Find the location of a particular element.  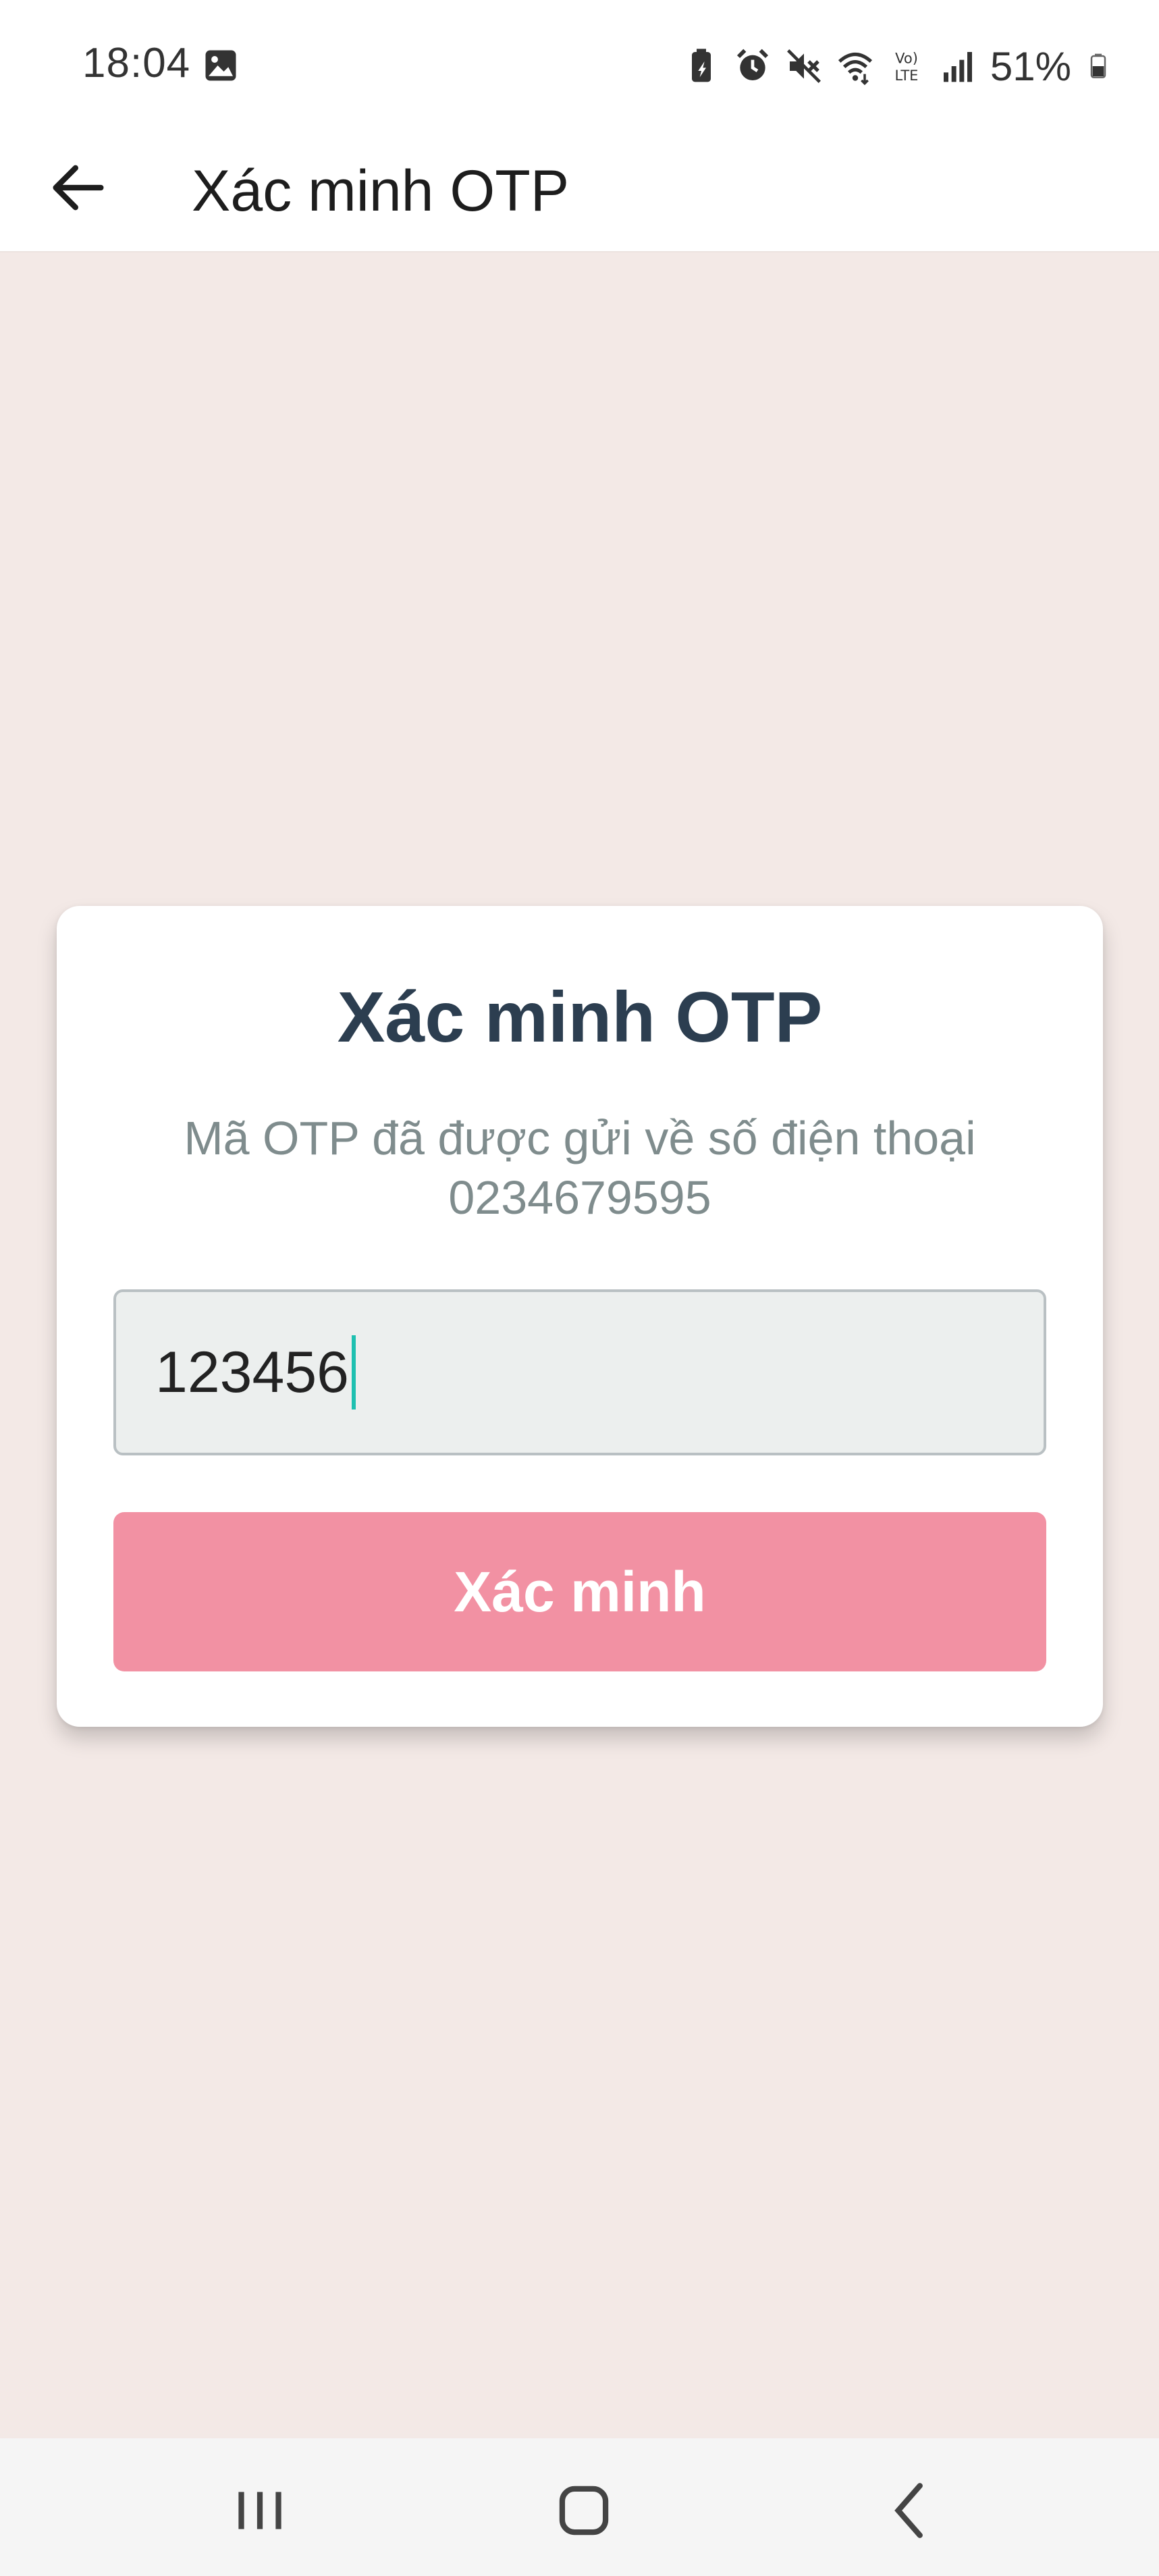

svg-text: Vo) is located at coordinates (907, 58).